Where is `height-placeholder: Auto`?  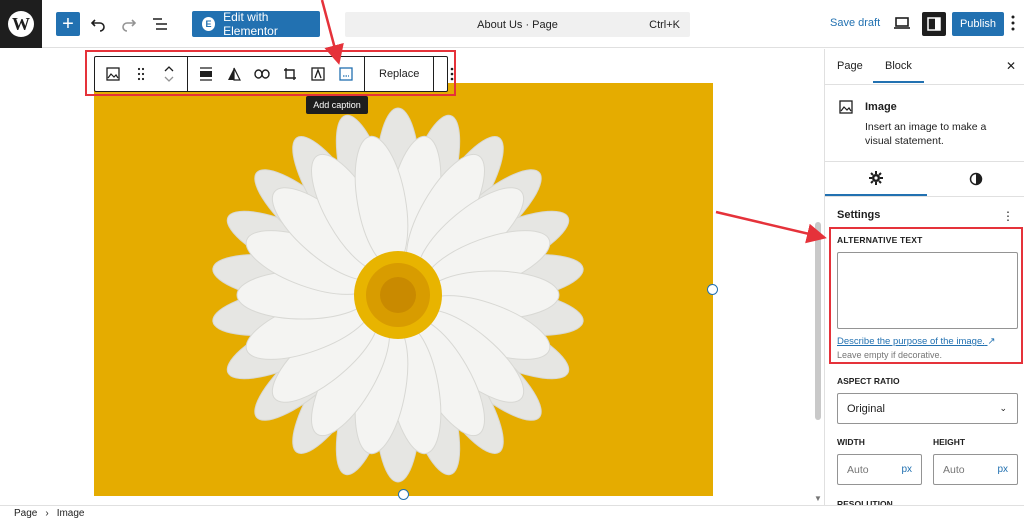 height-placeholder: Auto is located at coordinates (954, 469).